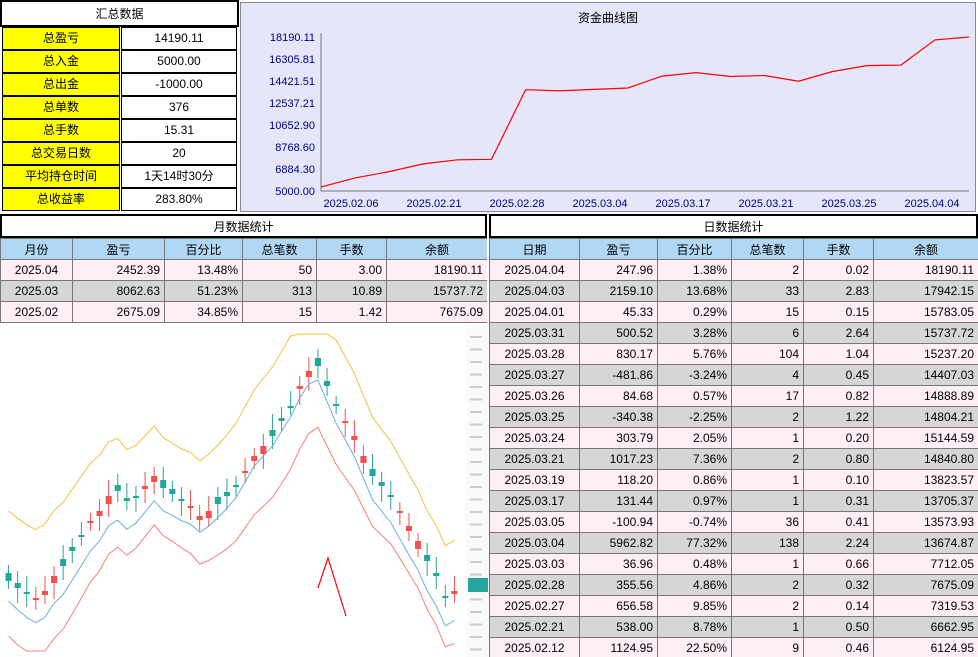 Image resolution: width=978 pixels, height=657 pixels. Describe the element at coordinates (295, 170) in the screenshot. I see `y-tick-label: 6884.30` at that location.